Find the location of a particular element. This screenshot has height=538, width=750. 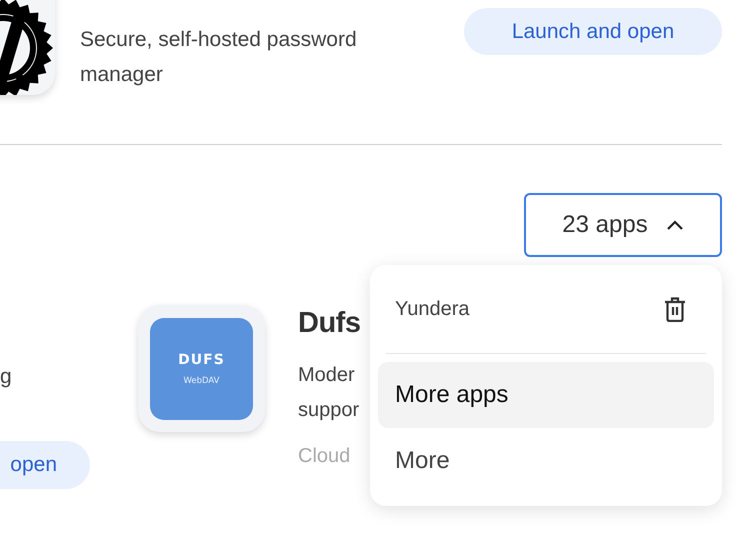

menu-header: Yundera is located at coordinates (432, 309).